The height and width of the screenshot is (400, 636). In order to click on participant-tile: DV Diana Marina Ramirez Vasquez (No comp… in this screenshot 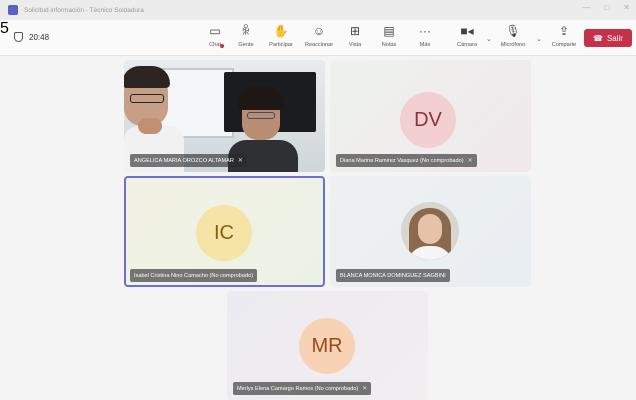, I will do `click(430, 116)`.